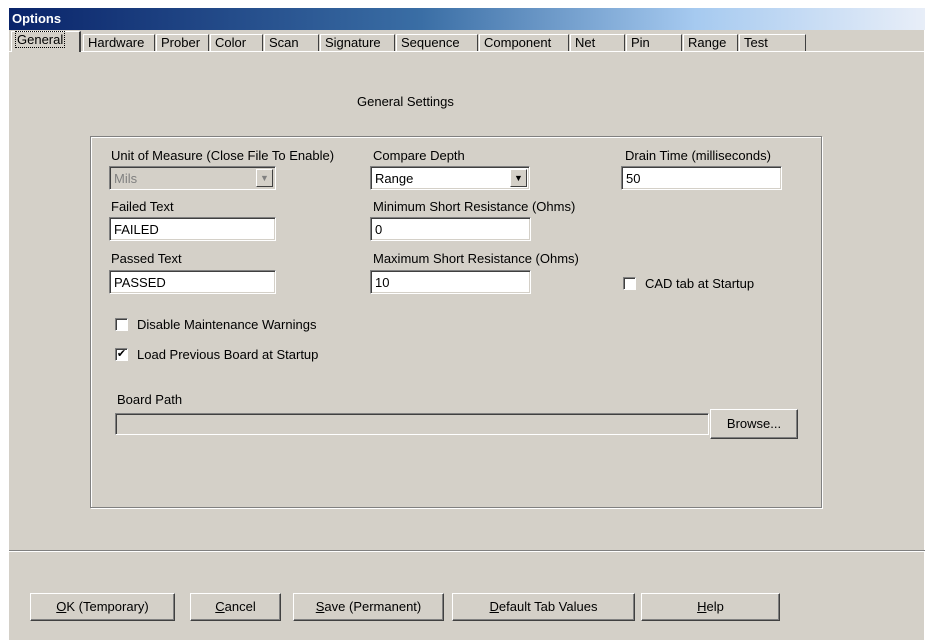 Image resolution: width=932 pixels, height=640 pixels. I want to click on help-button: Help, so click(710, 607).